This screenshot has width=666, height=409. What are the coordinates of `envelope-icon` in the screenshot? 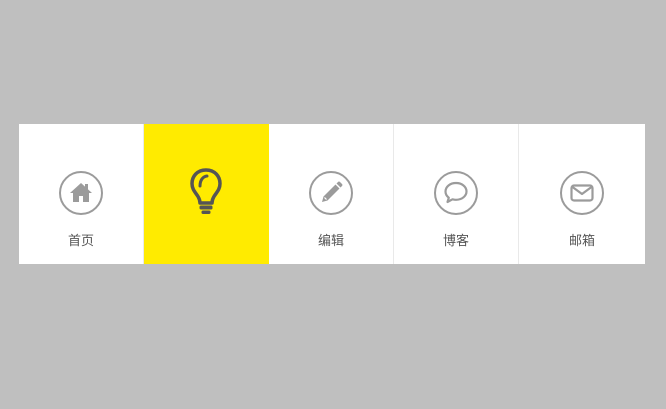 It's located at (582, 193).